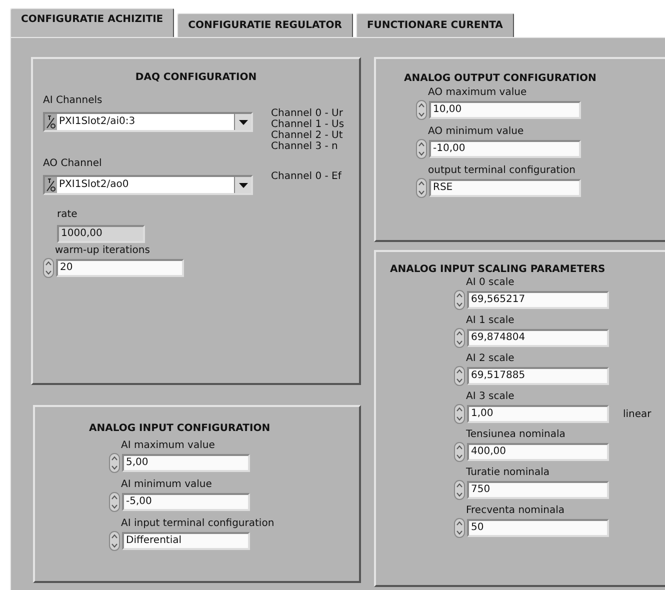  I want to click on numeric-field: Differential, so click(186, 541).